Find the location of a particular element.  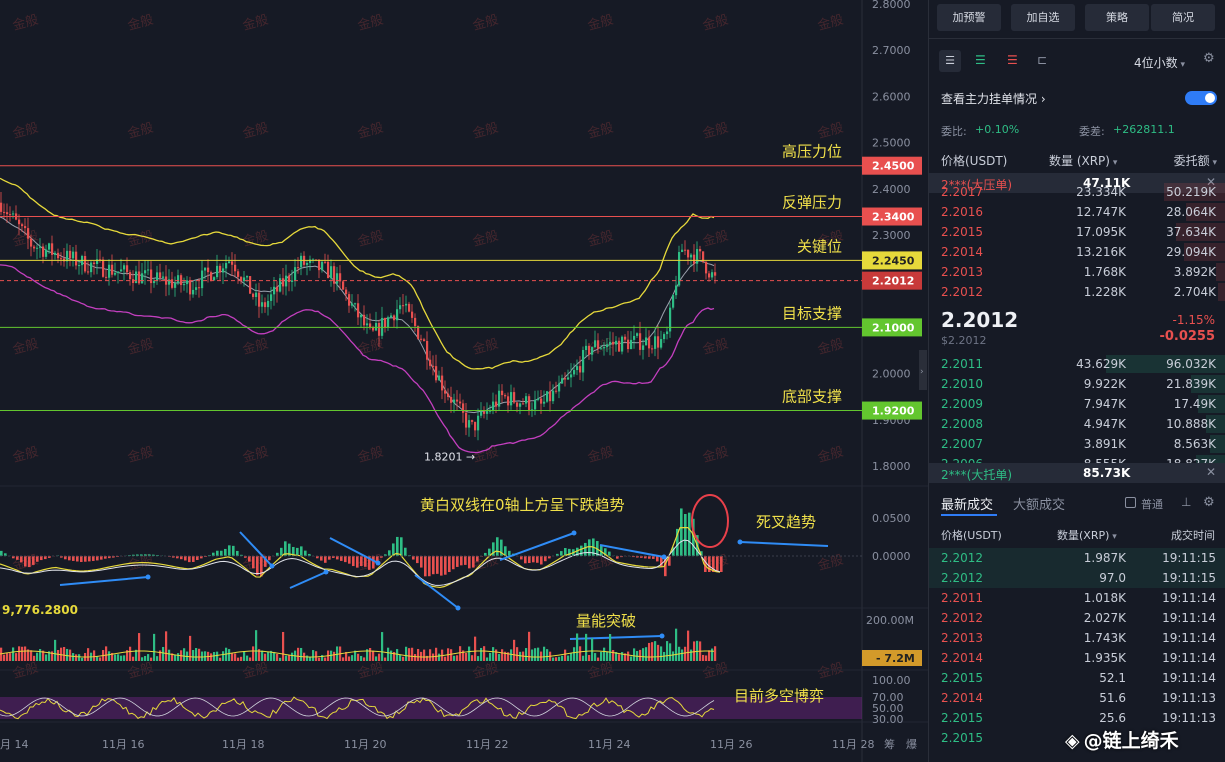

ask-row: 2.2017 23.334K 50.219K is located at coordinates (1077, 192).